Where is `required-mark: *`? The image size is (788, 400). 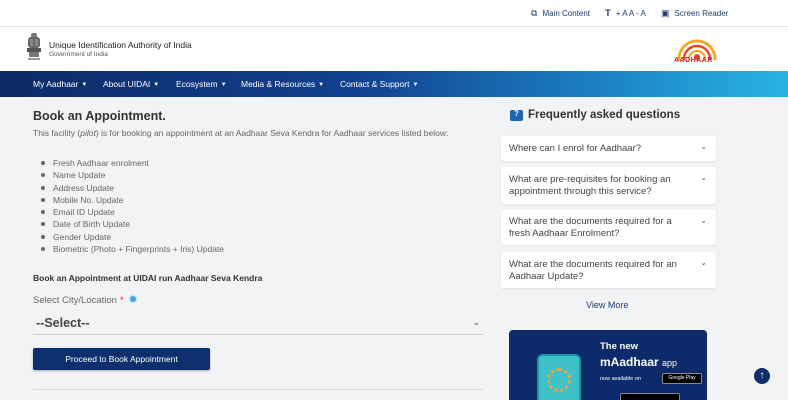
required-mark: * is located at coordinates (121, 300).